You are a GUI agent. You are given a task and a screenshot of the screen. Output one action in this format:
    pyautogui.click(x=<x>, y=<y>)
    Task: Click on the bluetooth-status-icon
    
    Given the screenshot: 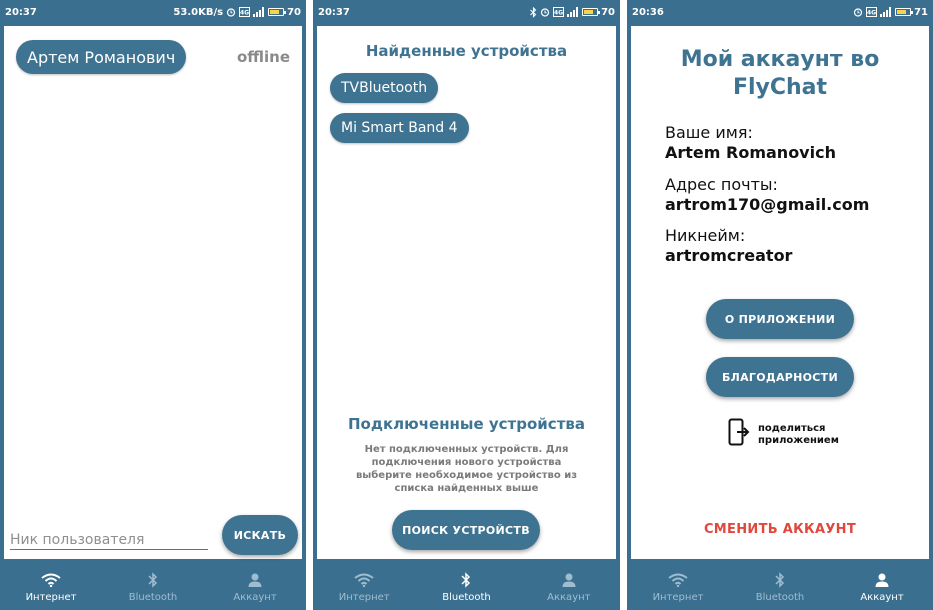 What is the action you would take?
    pyautogui.click(x=533, y=12)
    